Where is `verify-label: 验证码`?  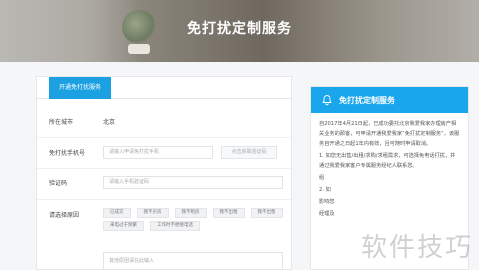
verify-label: 验证码 is located at coordinates (58, 183).